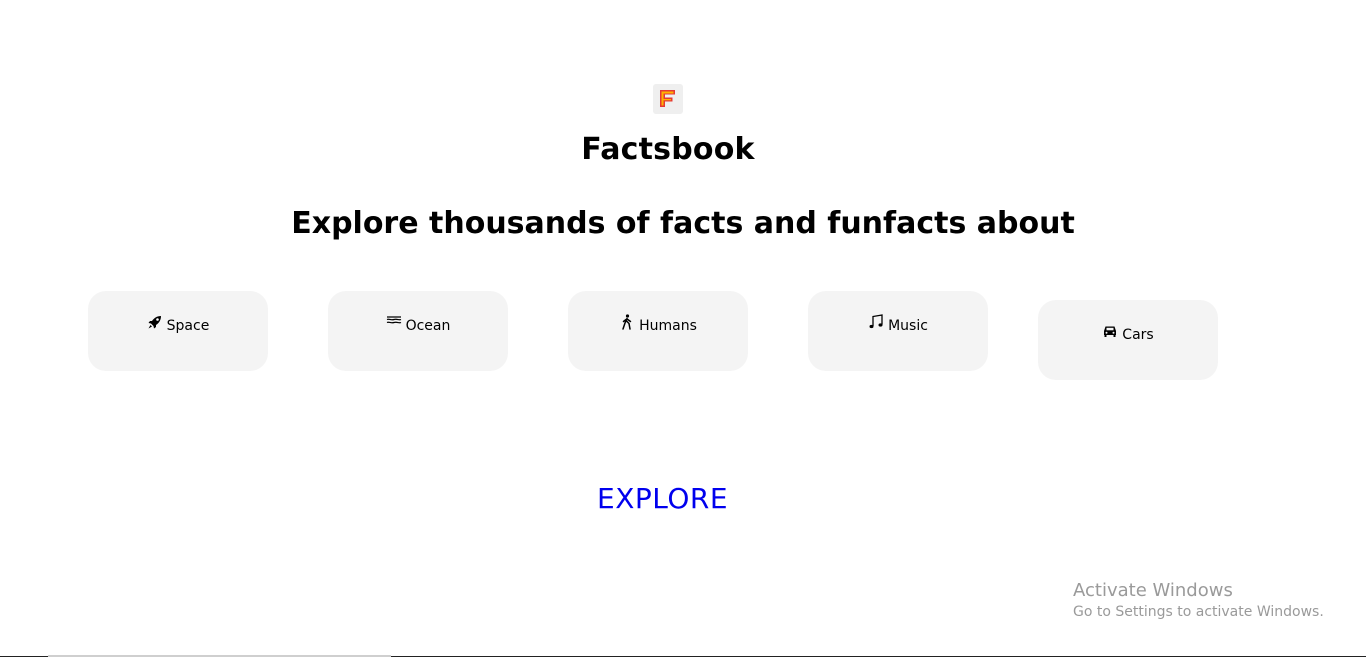 The height and width of the screenshot is (657, 1366). I want to click on category-card-ocean: Ocean, so click(418, 331).